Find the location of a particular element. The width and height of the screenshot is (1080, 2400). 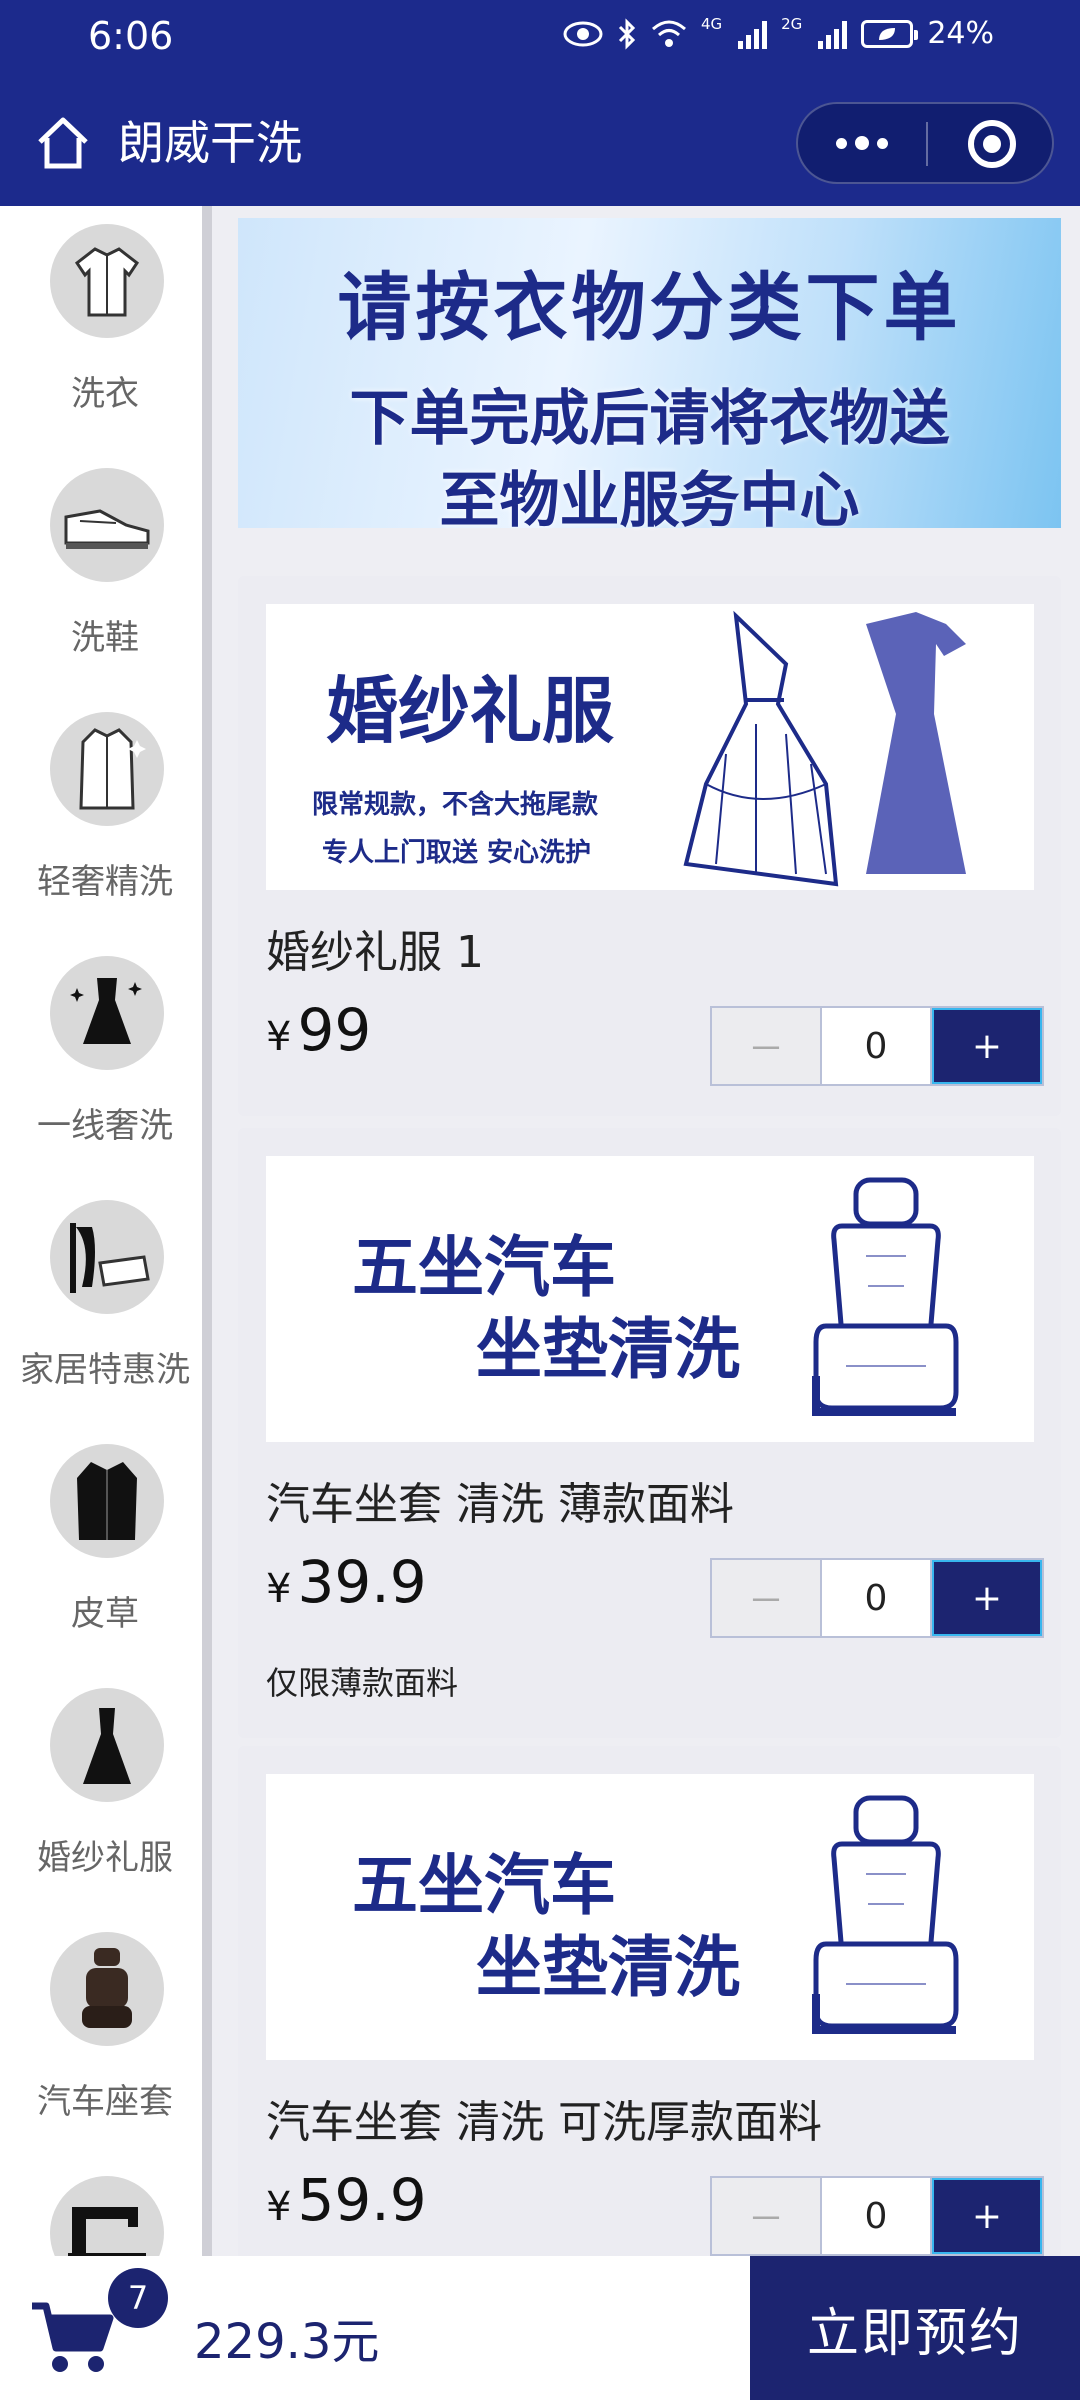

curtain-icon is located at coordinates (107, 1257).